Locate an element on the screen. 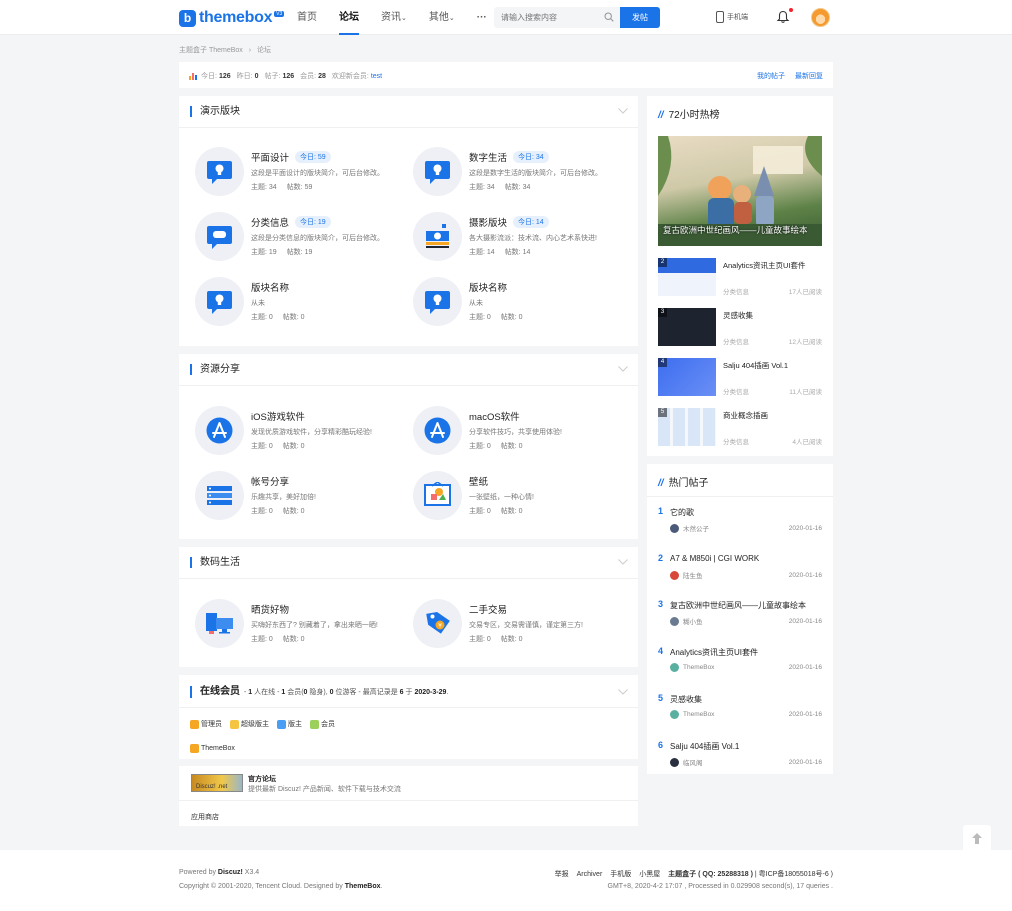 This screenshot has height=911, width=1012. forum-item: 帐号分享 乐趣共享，美好加倍! 主题: 0 帖数: 0 is located at coordinates (300, 497).